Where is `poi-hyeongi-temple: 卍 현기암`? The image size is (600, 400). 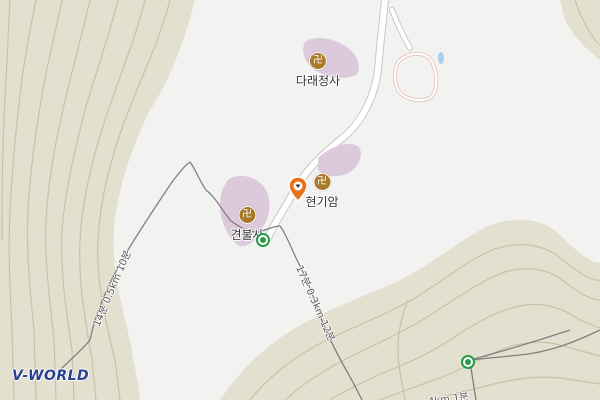 poi-hyeongi-temple: 卍 현기암 is located at coordinates (322, 191).